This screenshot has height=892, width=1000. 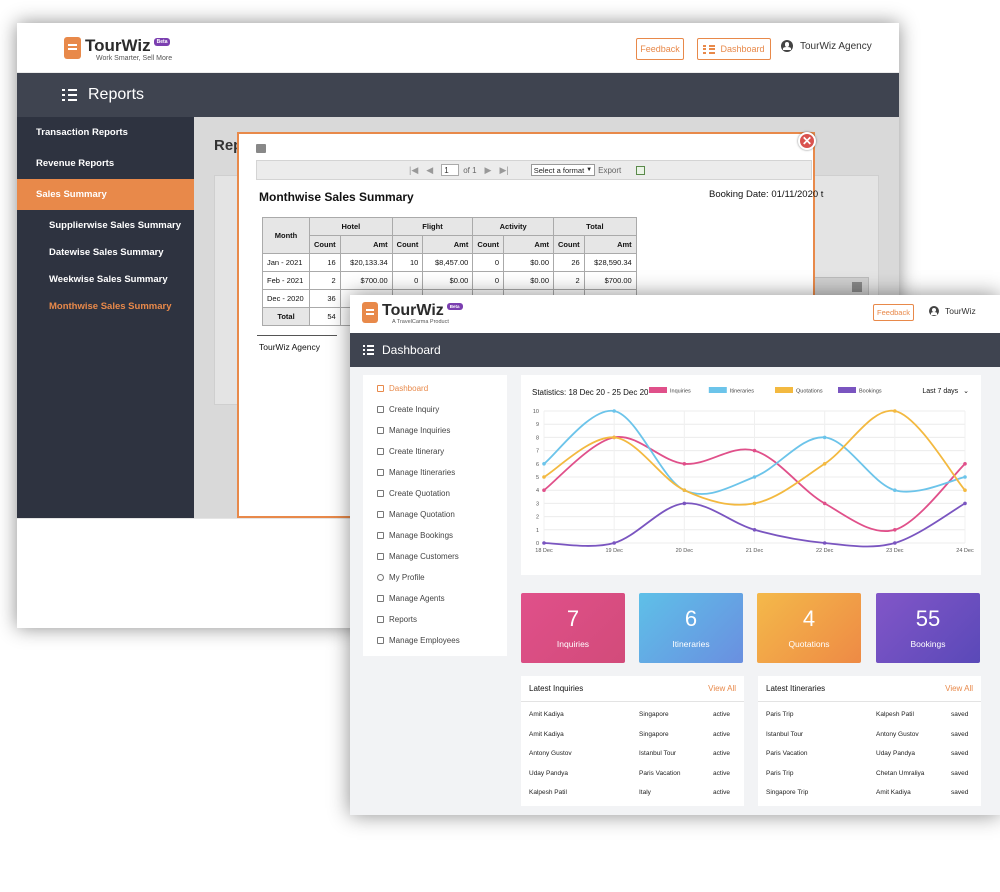 I want to click on booking-icon, so click(x=380, y=535).